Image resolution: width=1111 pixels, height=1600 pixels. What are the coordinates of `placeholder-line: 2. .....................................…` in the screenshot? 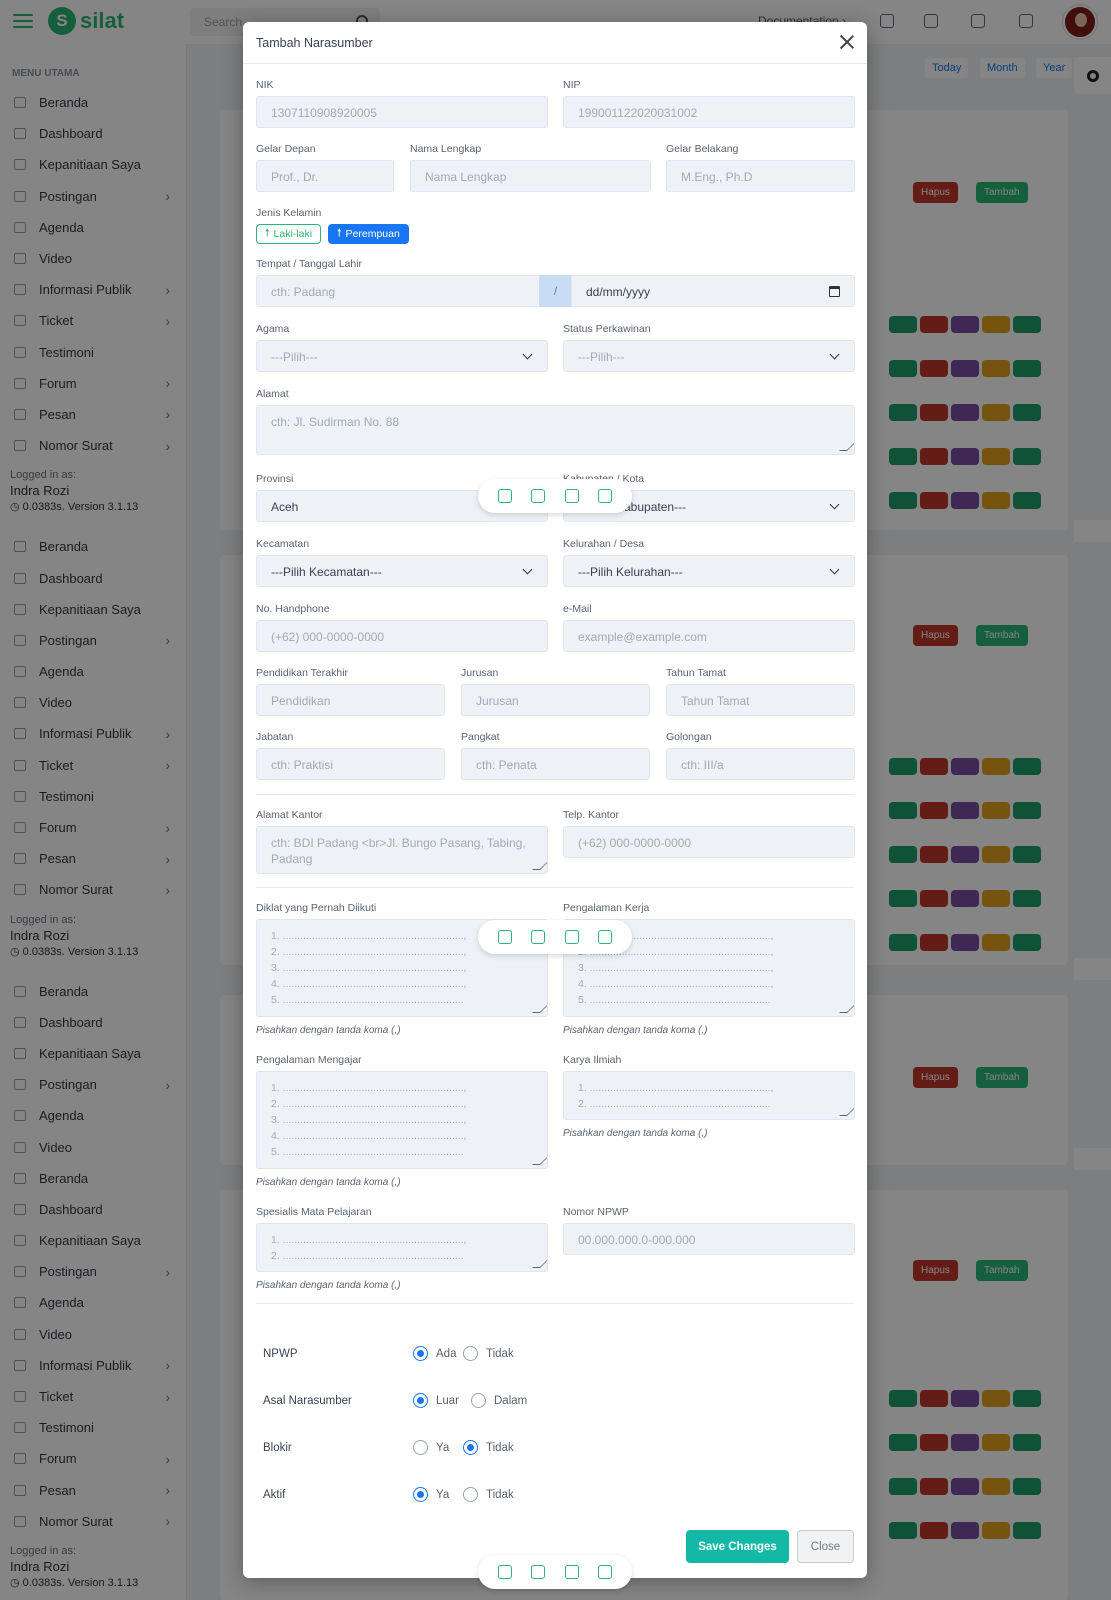 It's located at (367, 1256).